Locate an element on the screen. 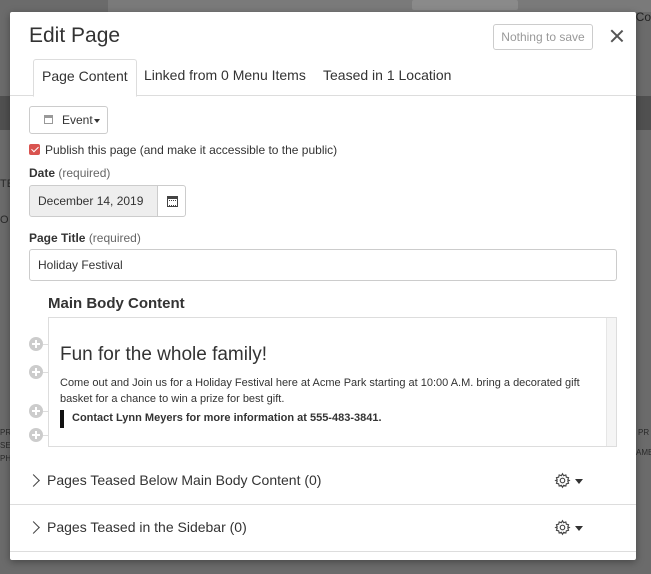 The image size is (651, 574). title-label: Page Title (required) is located at coordinates (85, 238).